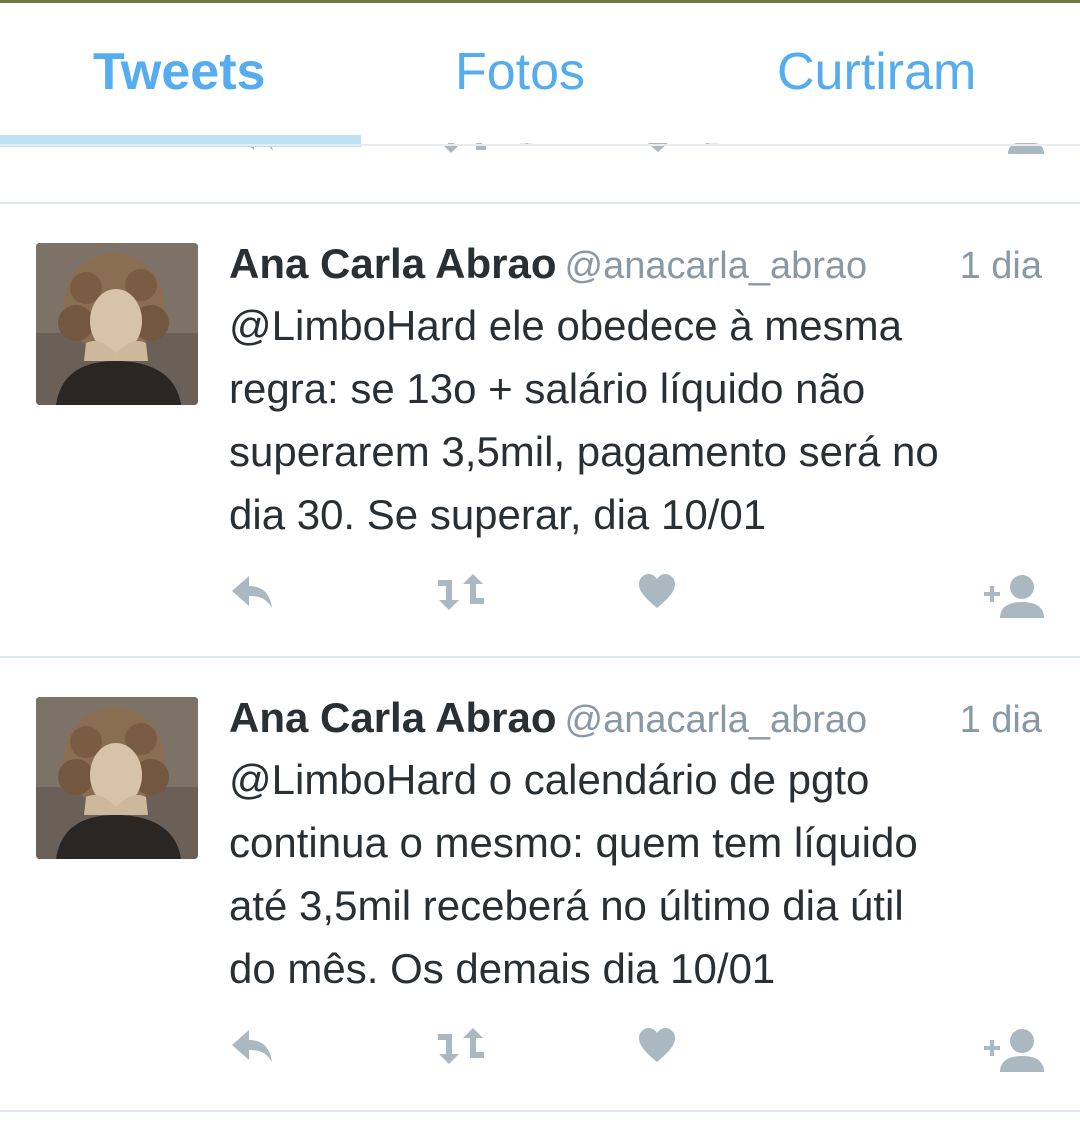 This screenshot has width=1080, height=1128. I want to click on tabs-divider, so click(540, 145).